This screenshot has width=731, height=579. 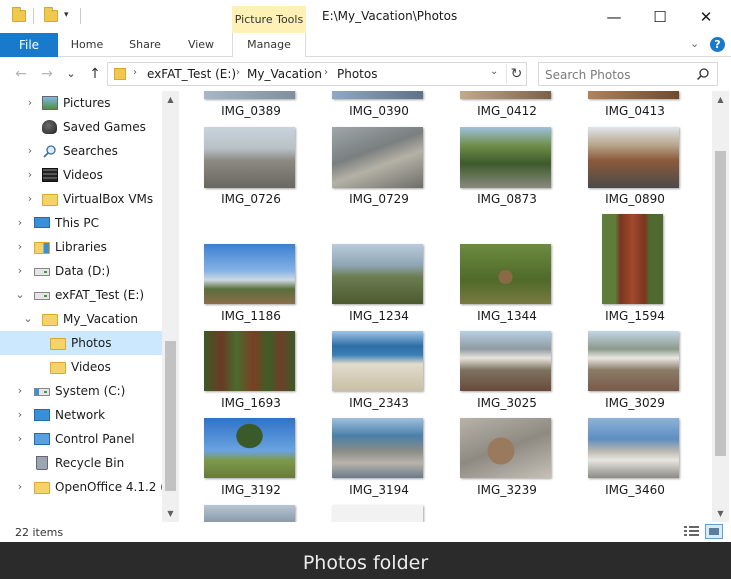 What do you see at coordinates (379, 269) in the screenshot?
I see `file-tile: IMG_1234` at bounding box center [379, 269].